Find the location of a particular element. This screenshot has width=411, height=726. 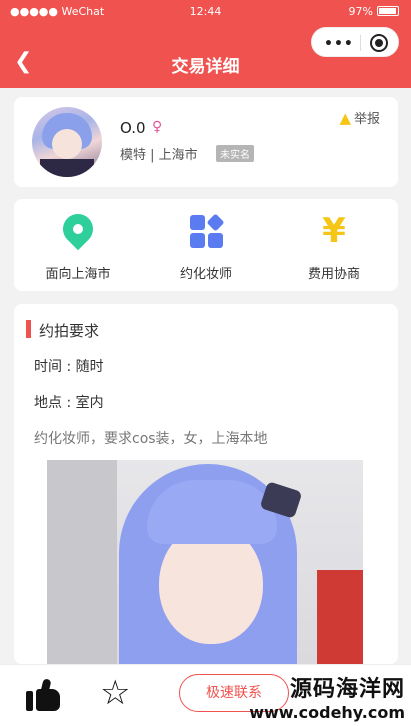

watermark: 源码海洋网 www.codehy.com is located at coordinates (327, 696).